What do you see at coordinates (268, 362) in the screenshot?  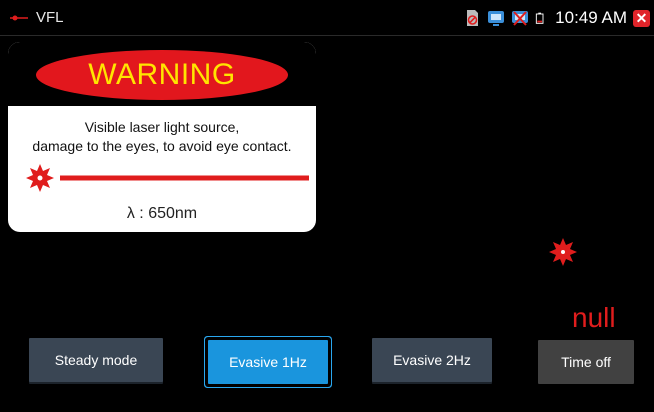 I see `evasive-1hz-button: Evasive 1Hz` at bounding box center [268, 362].